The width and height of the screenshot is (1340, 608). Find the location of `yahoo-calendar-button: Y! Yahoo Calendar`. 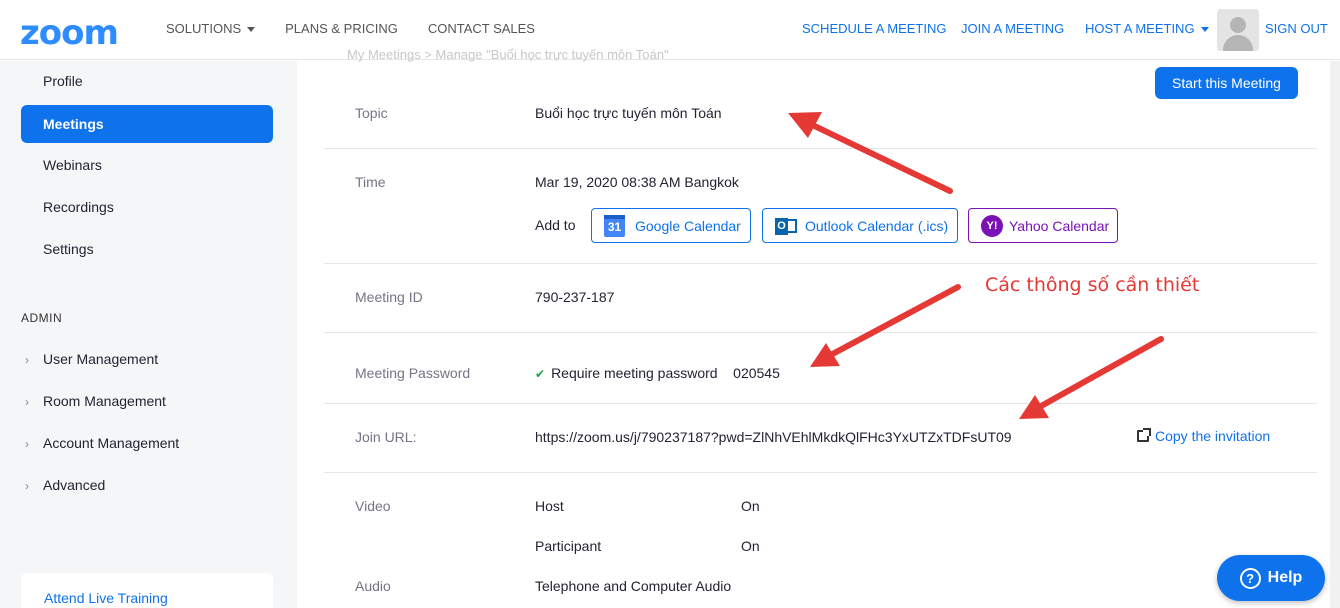

yahoo-calendar-button: Y! Yahoo Calendar is located at coordinates (1043, 225).